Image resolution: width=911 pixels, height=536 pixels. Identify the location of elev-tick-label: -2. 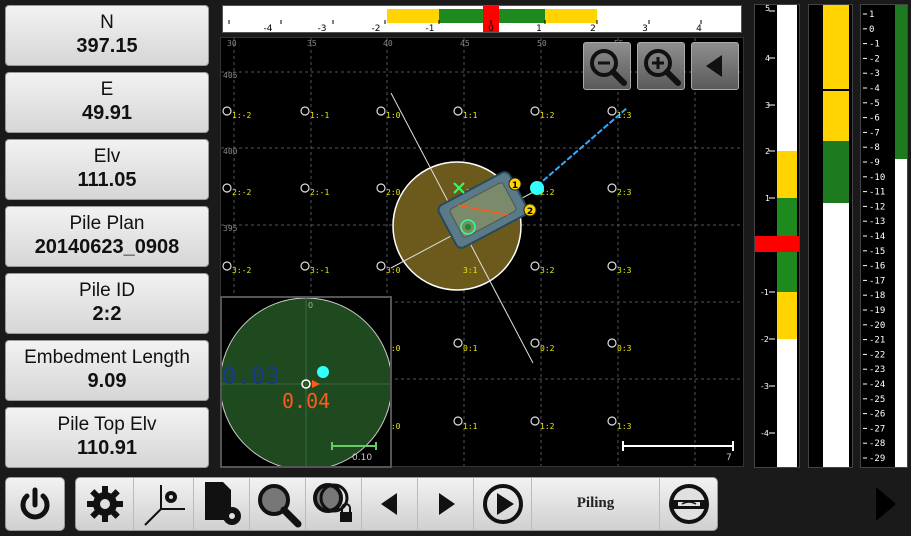
(765, 339).